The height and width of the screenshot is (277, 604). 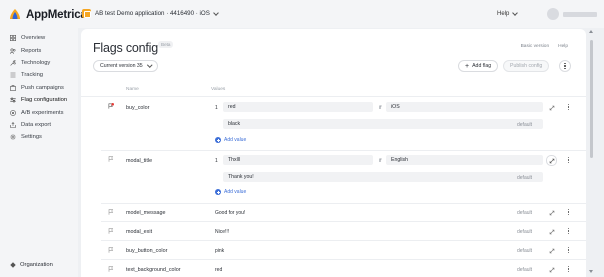 I want to click on sidebar-item-push-campaigns: Push campaigns, so click(x=39, y=88).